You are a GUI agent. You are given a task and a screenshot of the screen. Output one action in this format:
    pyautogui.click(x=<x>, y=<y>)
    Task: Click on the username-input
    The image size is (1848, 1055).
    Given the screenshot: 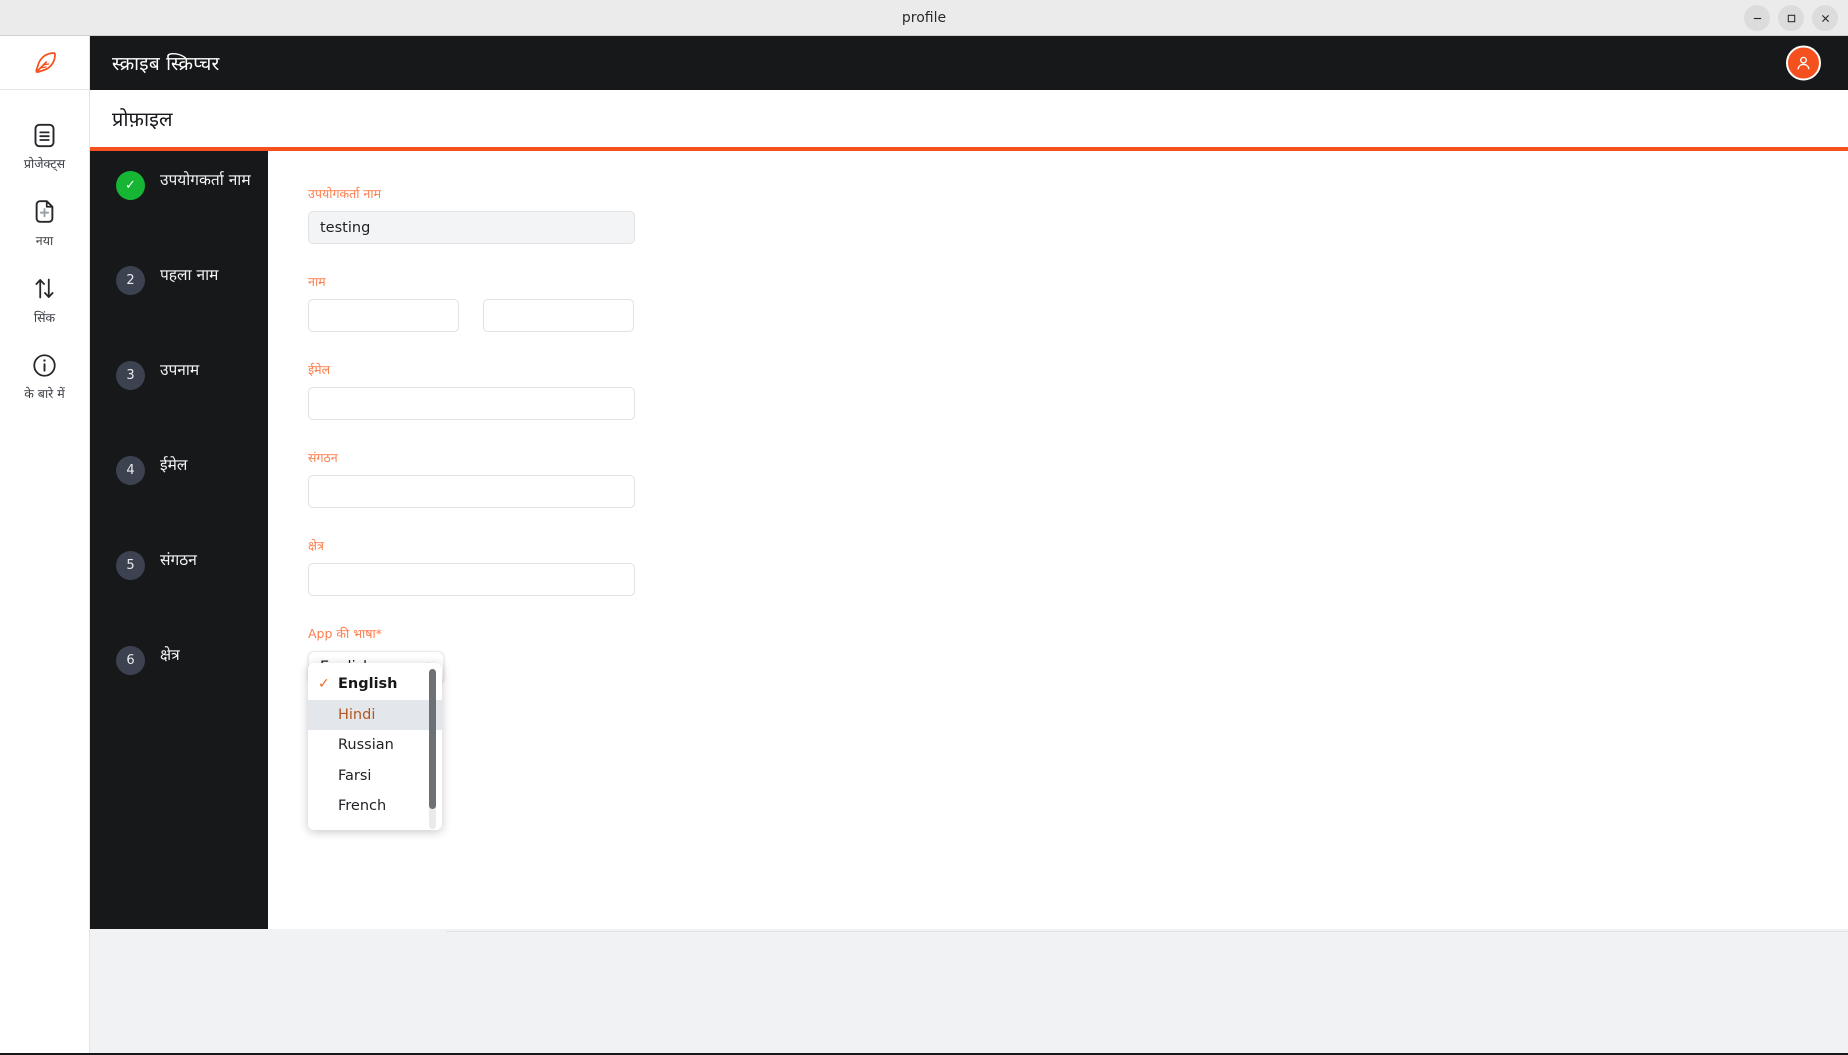 What is the action you would take?
    pyautogui.click(x=471, y=227)
    